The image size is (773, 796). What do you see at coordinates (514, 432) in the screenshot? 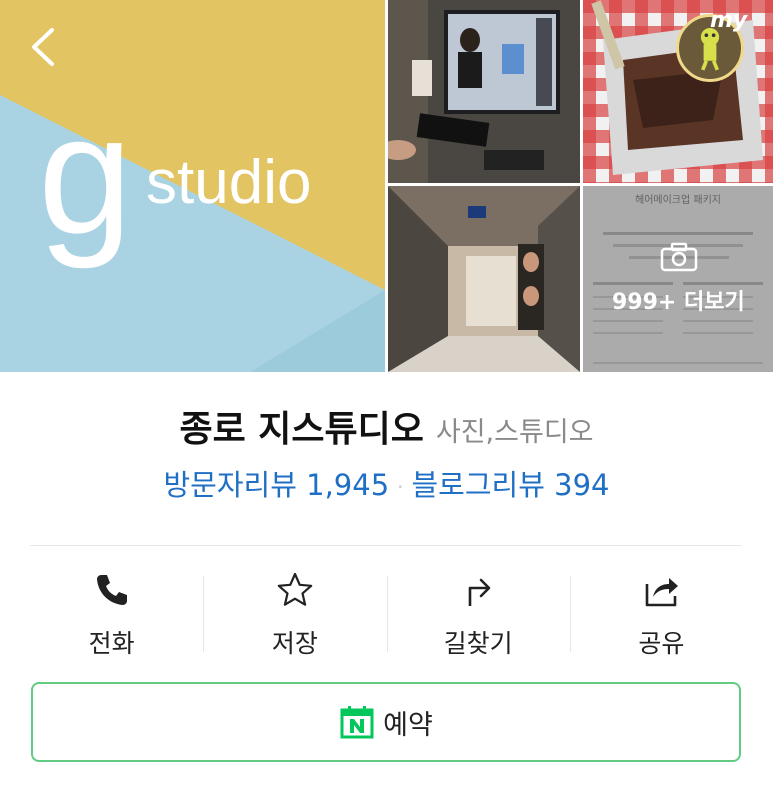
I see `place-category: 사진,스튜디오` at bounding box center [514, 432].